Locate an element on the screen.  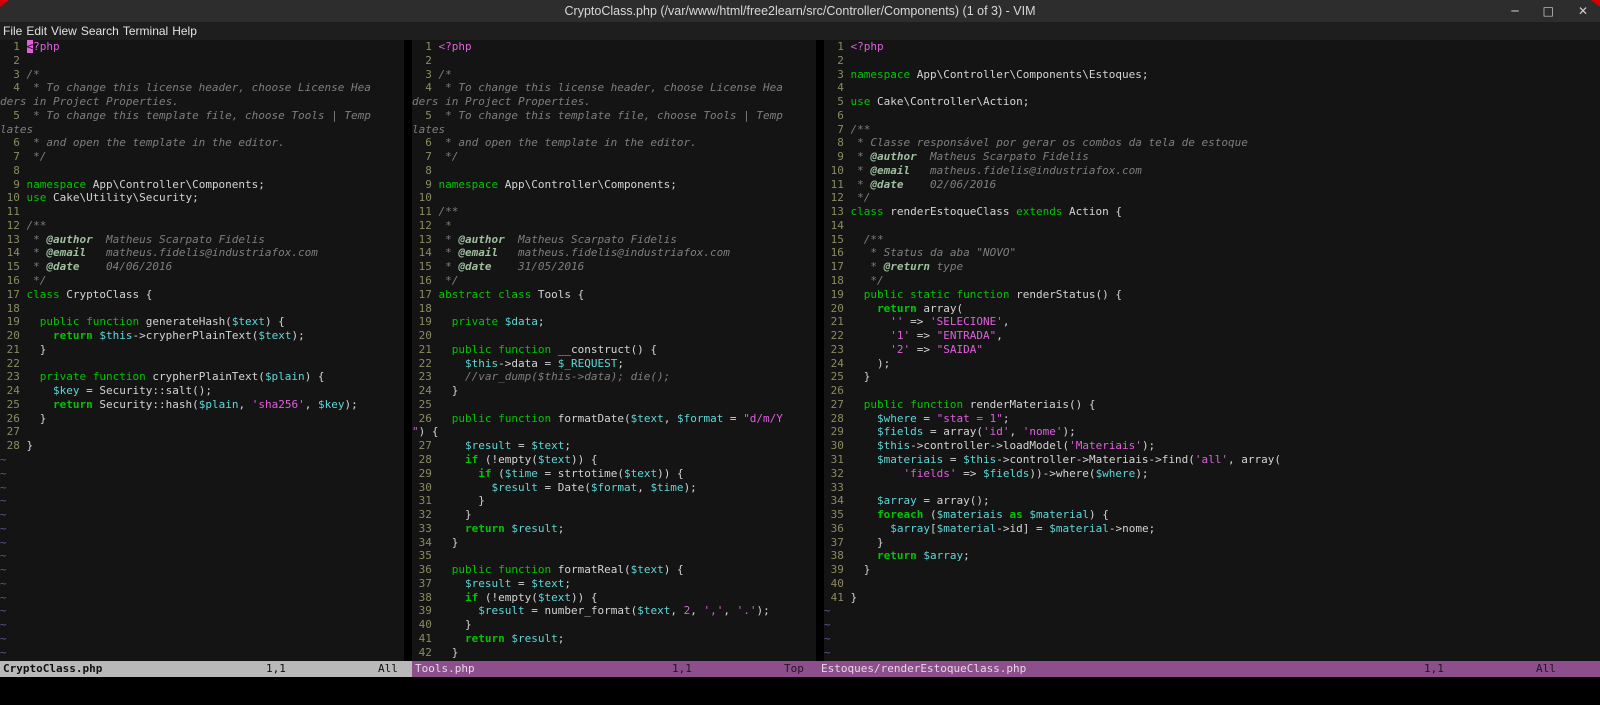
code-line: 25 is located at coordinates (614, 405).